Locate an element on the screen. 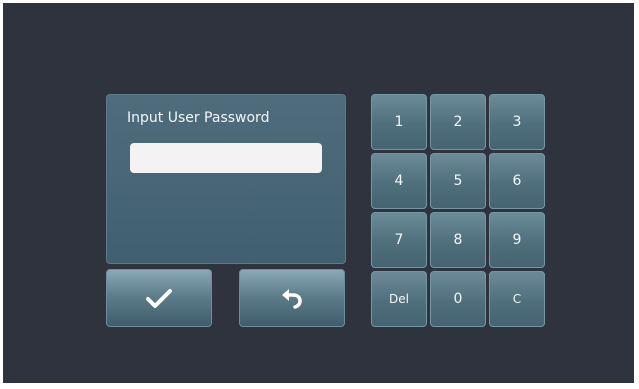 The height and width of the screenshot is (389, 639). key-8: 8 is located at coordinates (458, 240).